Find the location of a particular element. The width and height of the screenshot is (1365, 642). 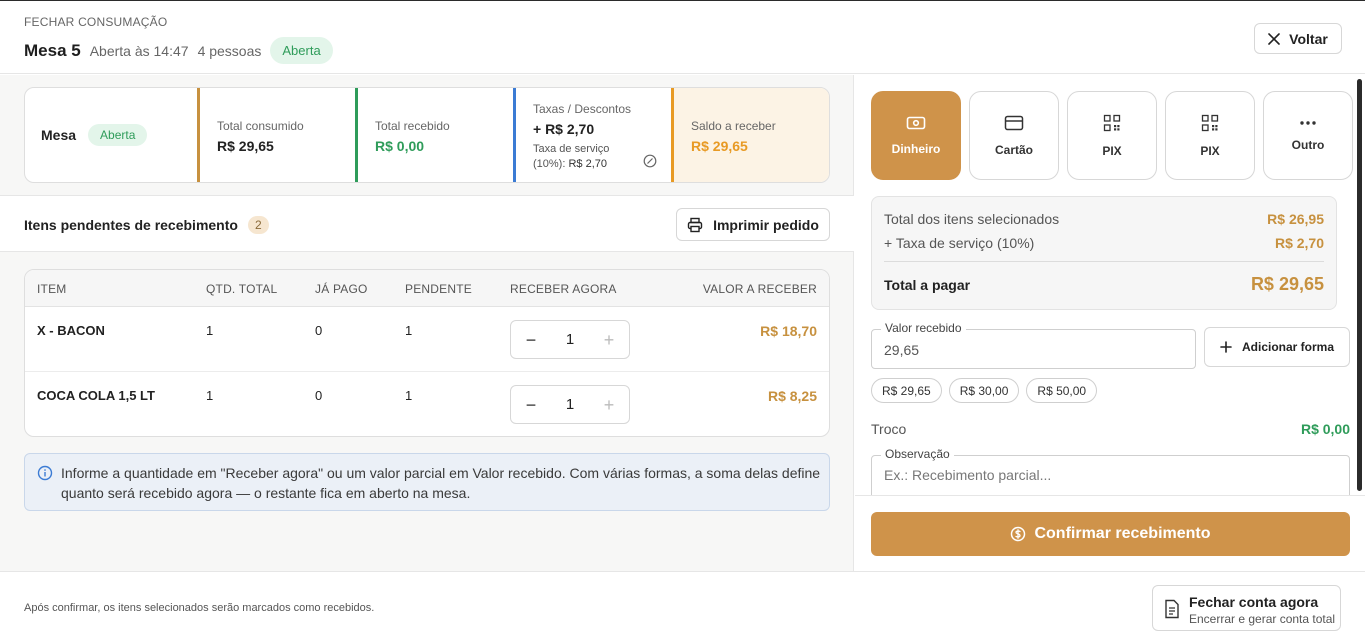

confirm-receipt-button: Confirmar recebimento is located at coordinates (1110, 534).